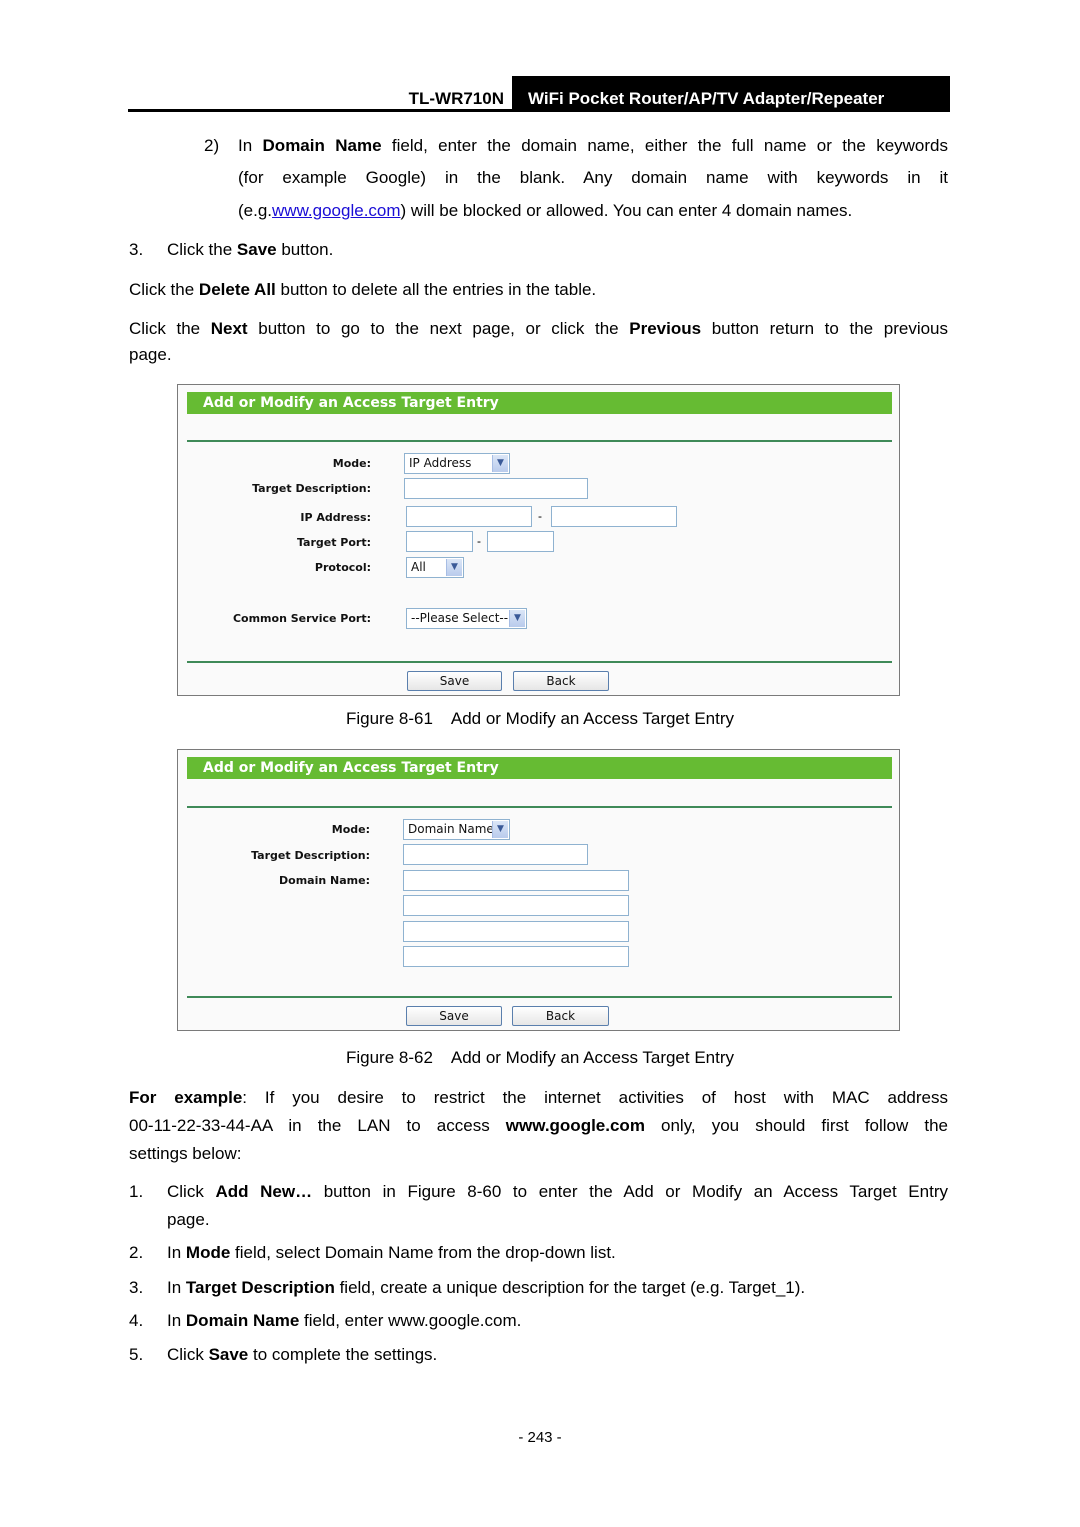 This screenshot has height=1527, width=1080. Describe the element at coordinates (495, 854) in the screenshot. I see `figure-62-target-description-input` at that location.